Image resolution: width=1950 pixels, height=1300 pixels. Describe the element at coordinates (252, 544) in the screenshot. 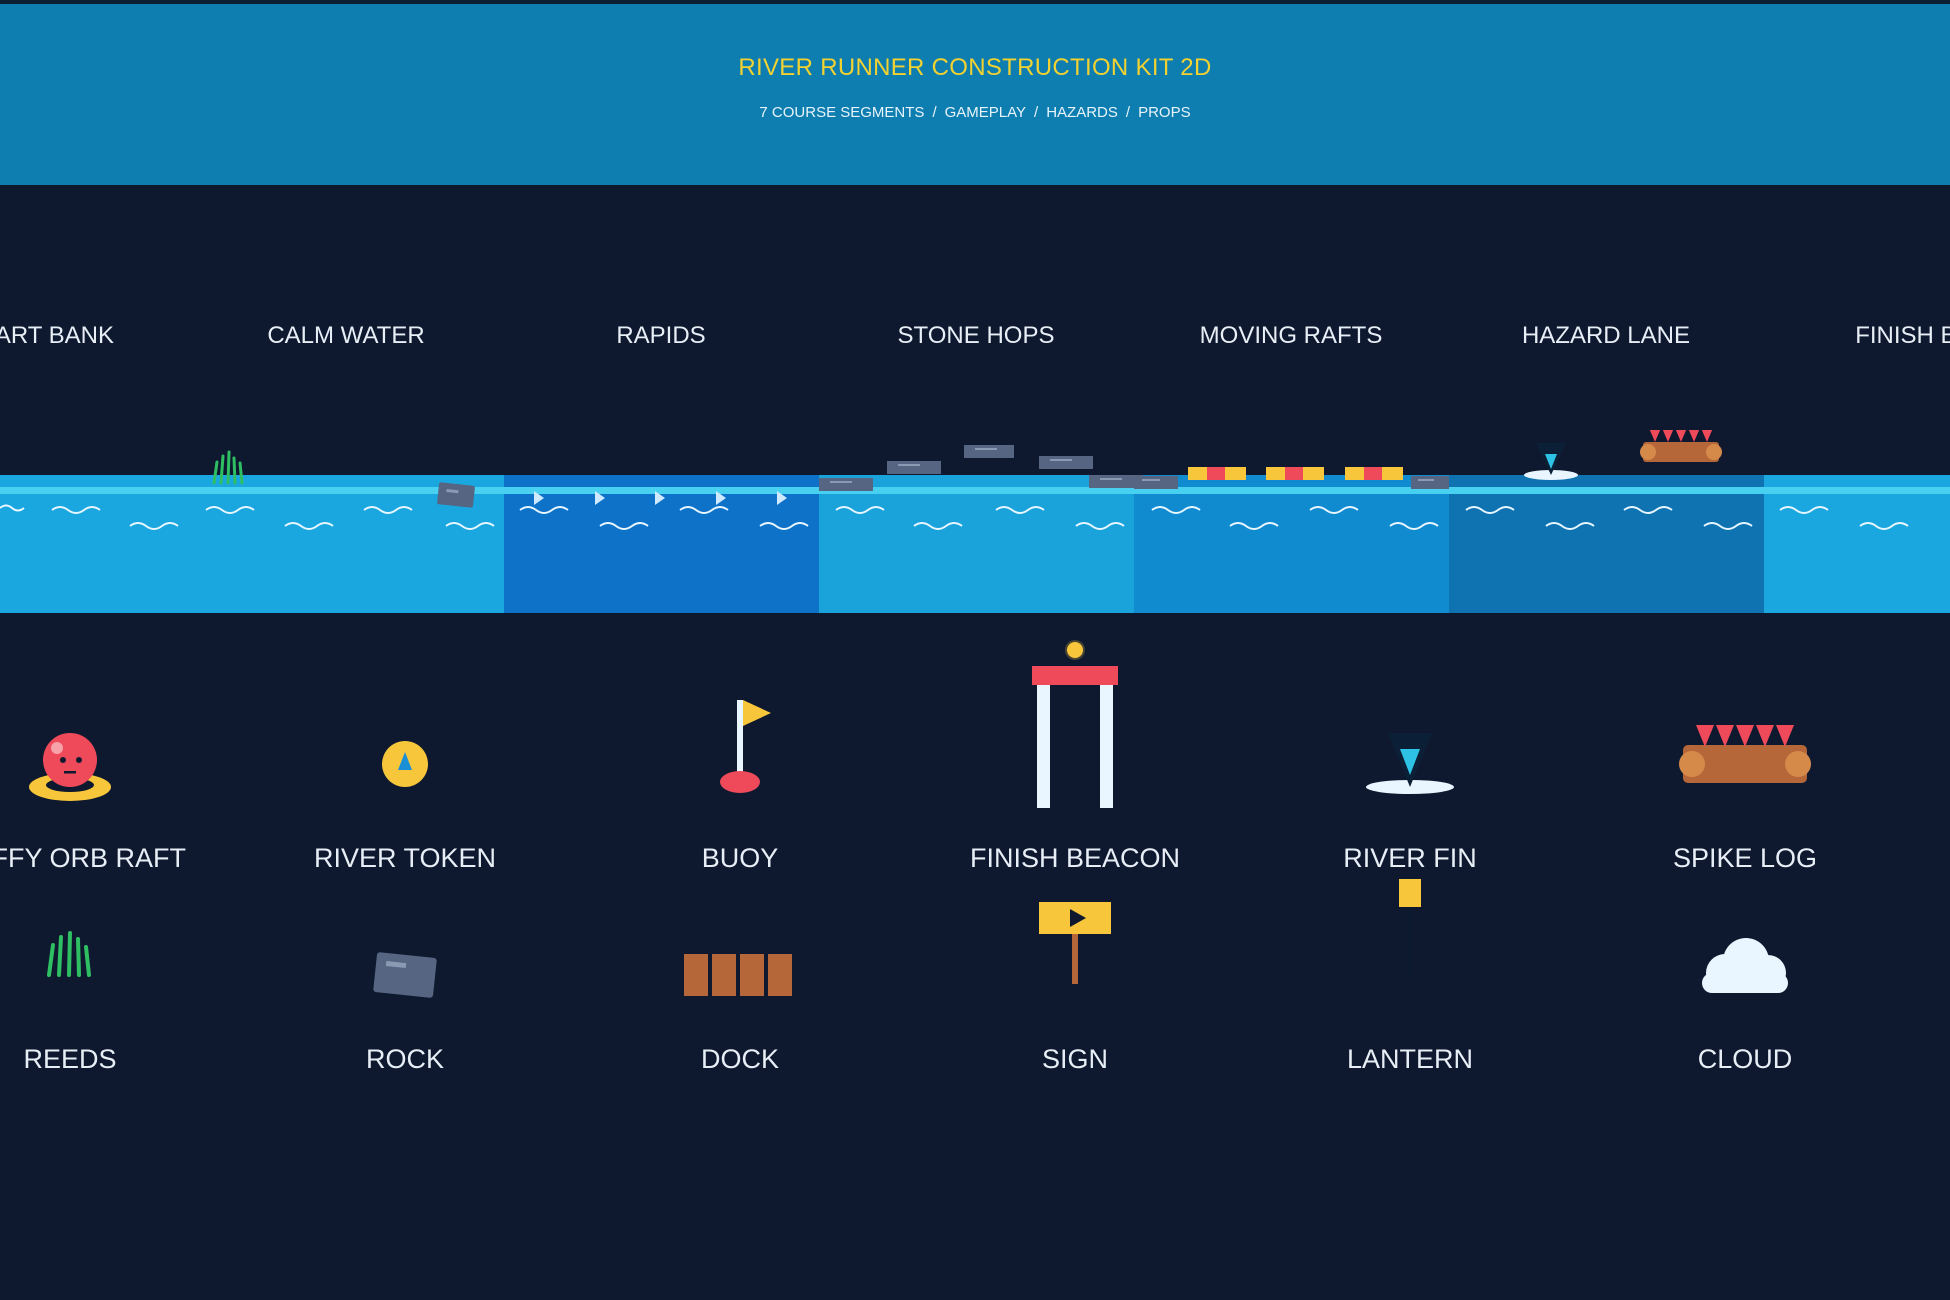

I see `water-start-calm` at that location.